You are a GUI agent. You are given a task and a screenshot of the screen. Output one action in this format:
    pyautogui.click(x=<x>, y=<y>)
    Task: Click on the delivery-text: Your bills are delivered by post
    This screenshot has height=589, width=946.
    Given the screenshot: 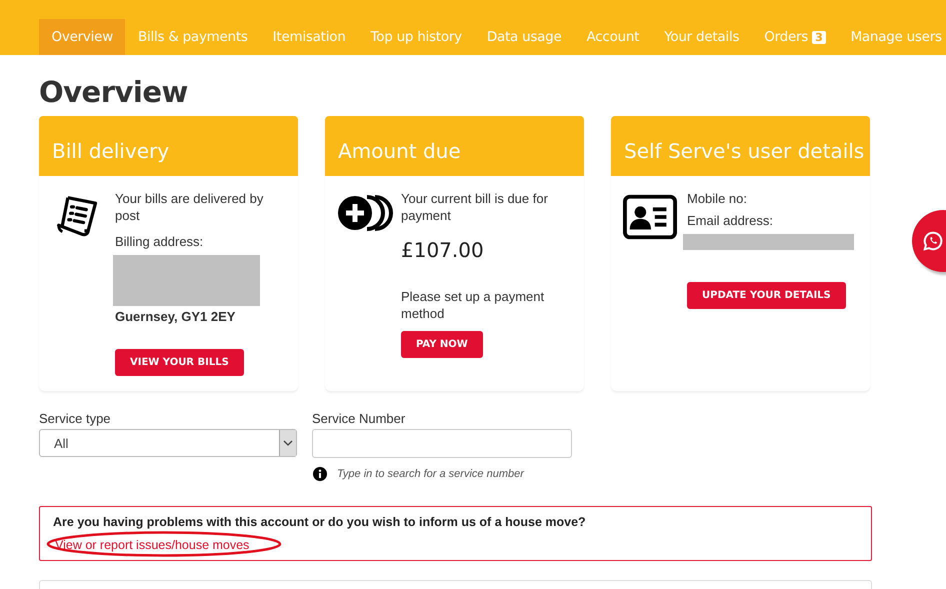 What is the action you would take?
    pyautogui.click(x=189, y=207)
    